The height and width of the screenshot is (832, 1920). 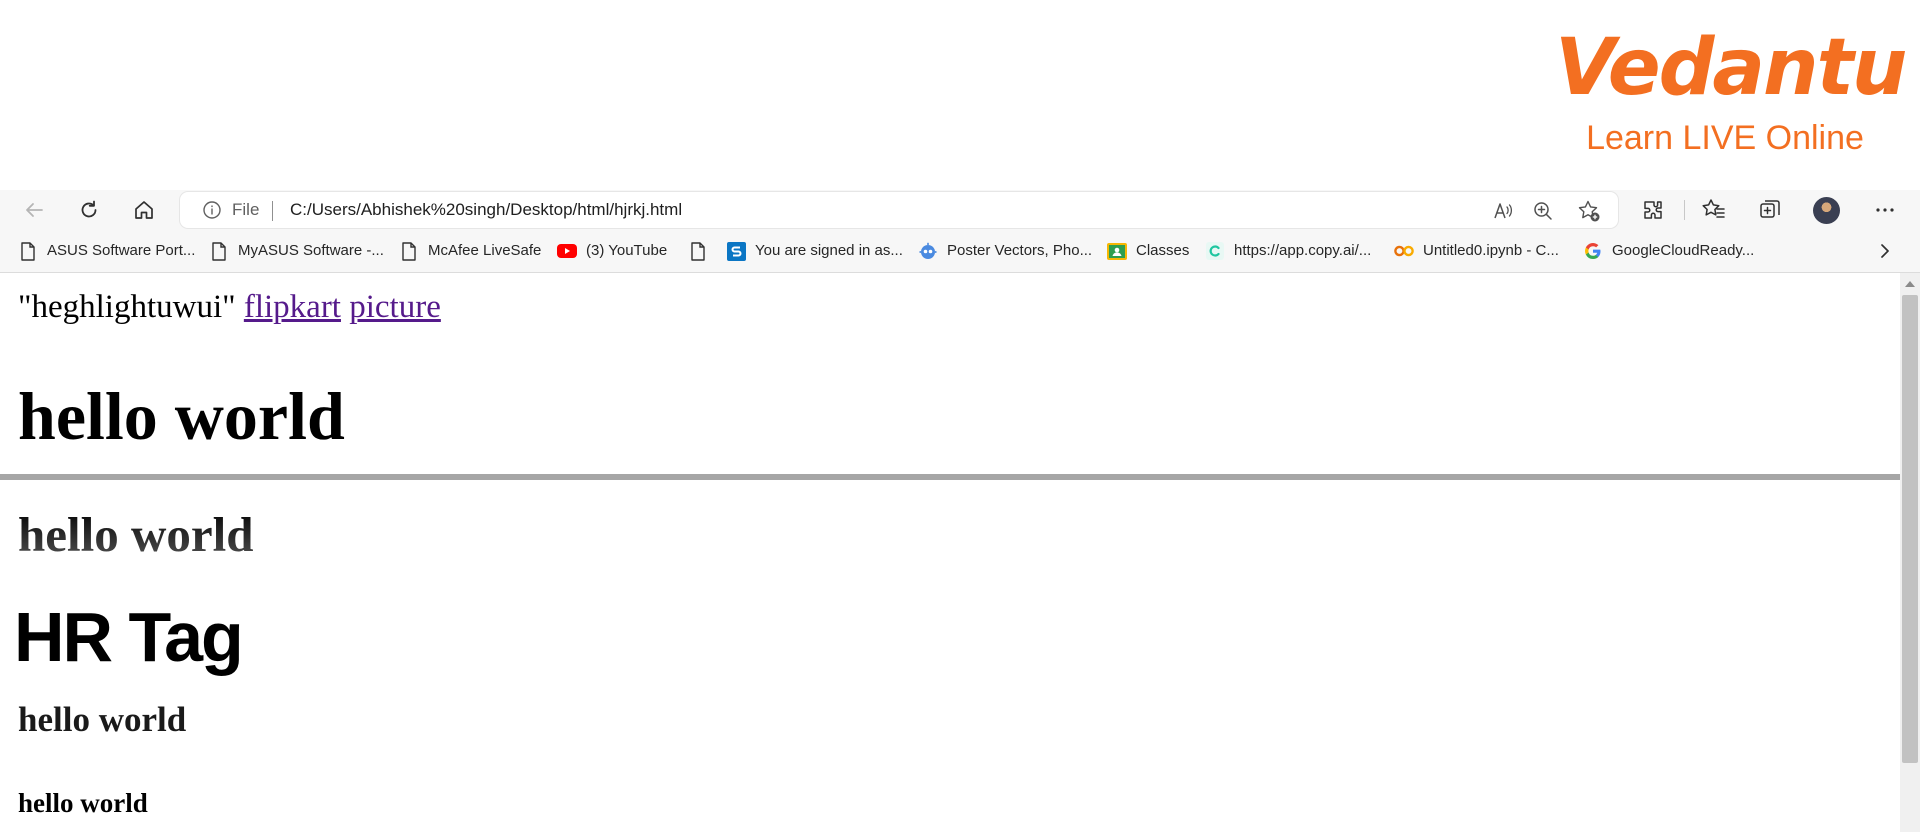 I want to click on extensions-icon, so click(x=1653, y=210).